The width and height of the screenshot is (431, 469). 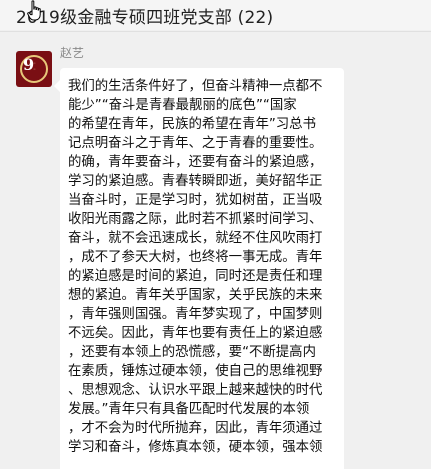 I want to click on message-line: 不远矣。因此，青年也要有责任上的紧迫感, so click(x=195, y=333).